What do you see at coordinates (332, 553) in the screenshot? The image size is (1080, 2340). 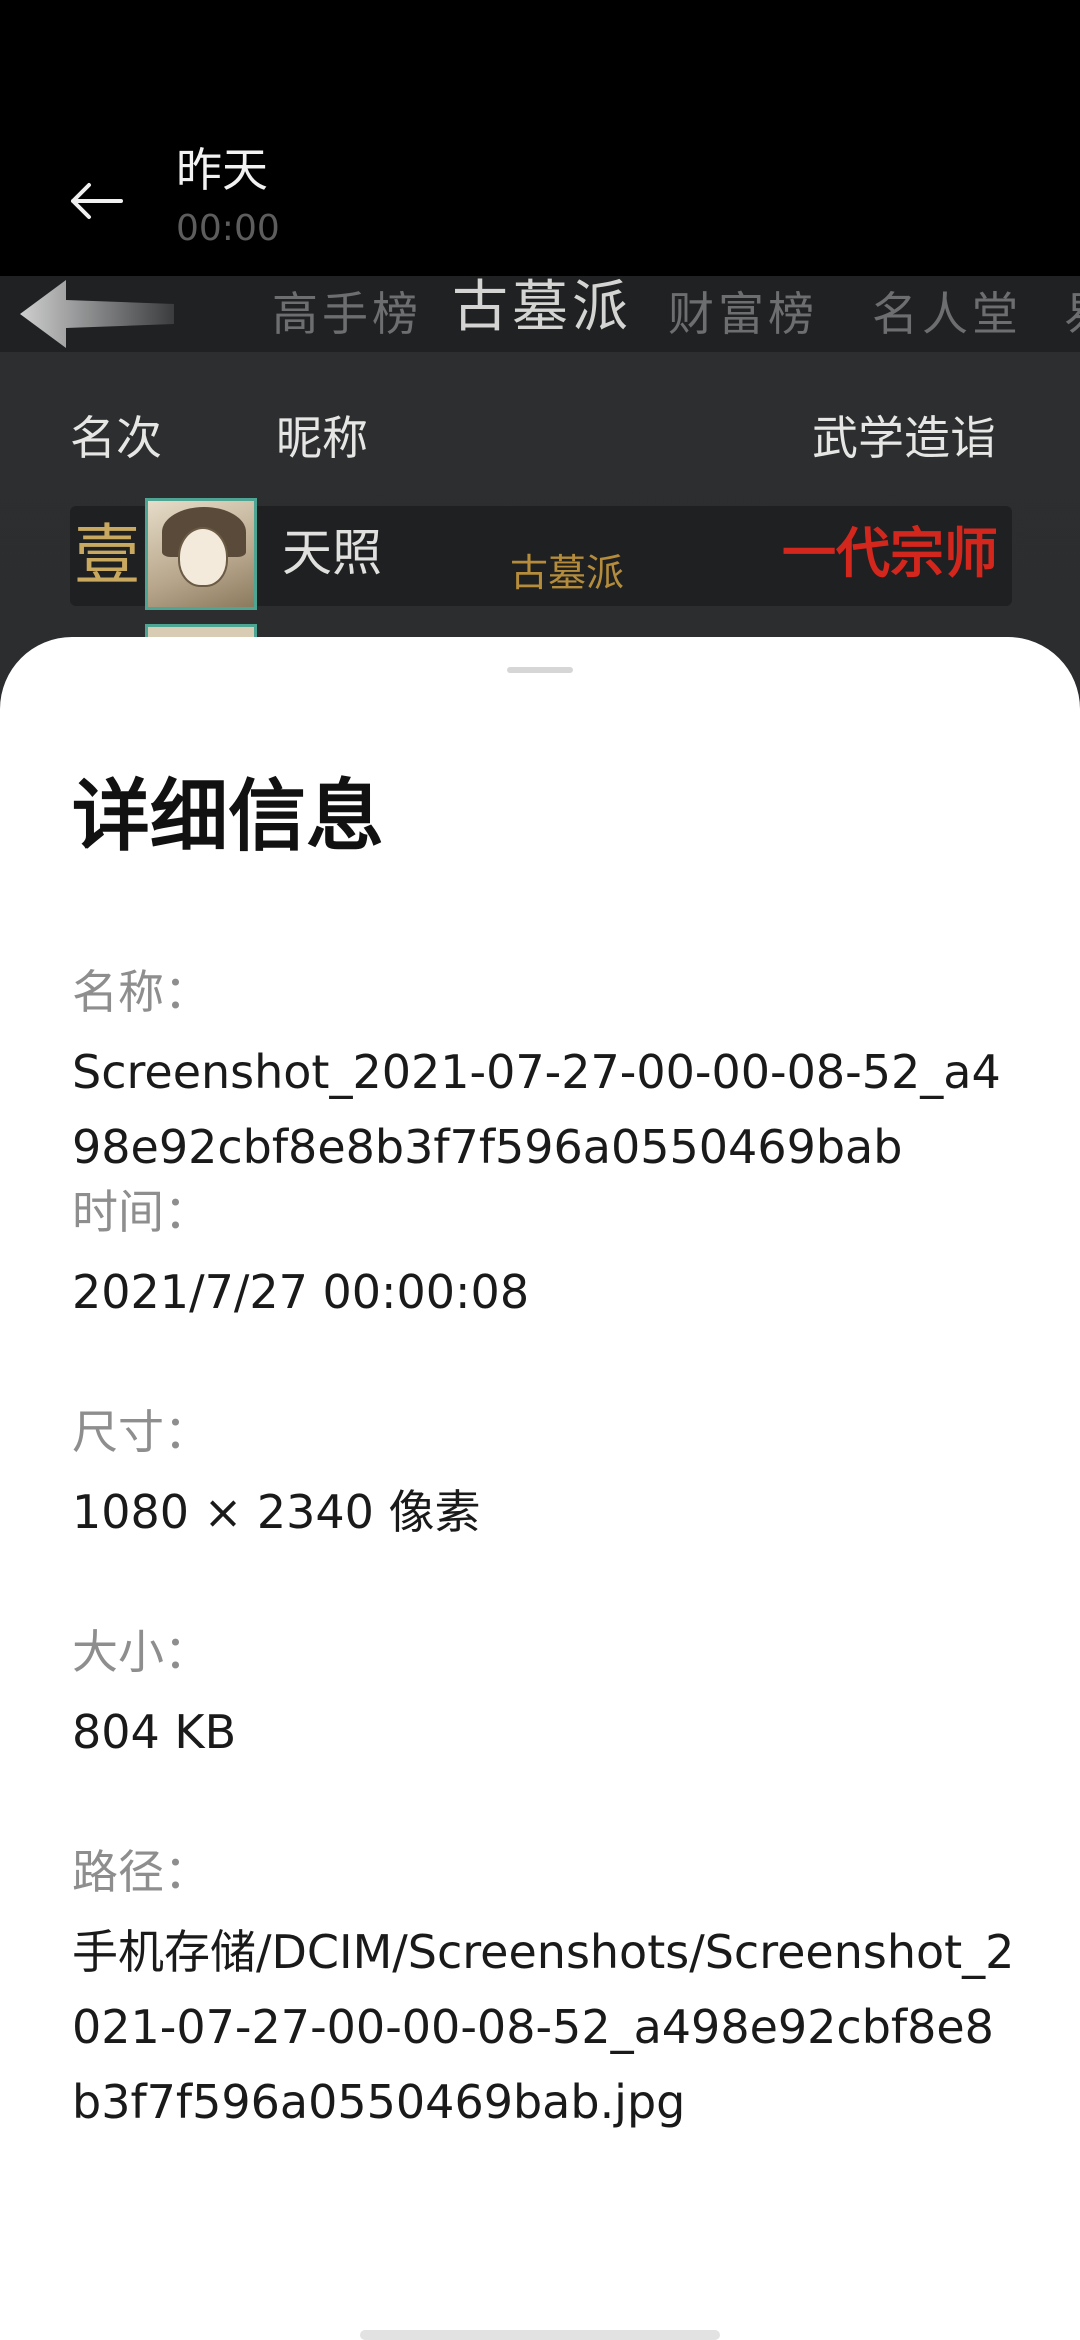 I see `player-name: 天照` at bounding box center [332, 553].